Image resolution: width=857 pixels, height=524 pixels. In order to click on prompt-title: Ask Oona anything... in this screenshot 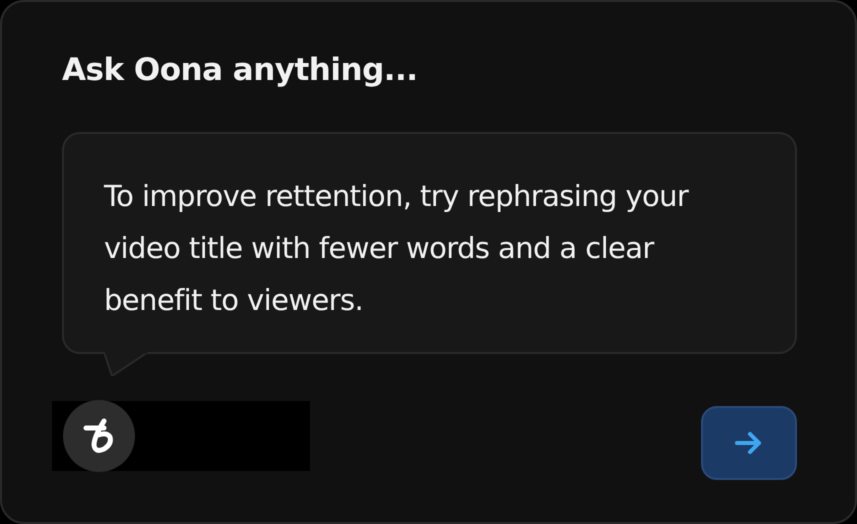, I will do `click(240, 71)`.